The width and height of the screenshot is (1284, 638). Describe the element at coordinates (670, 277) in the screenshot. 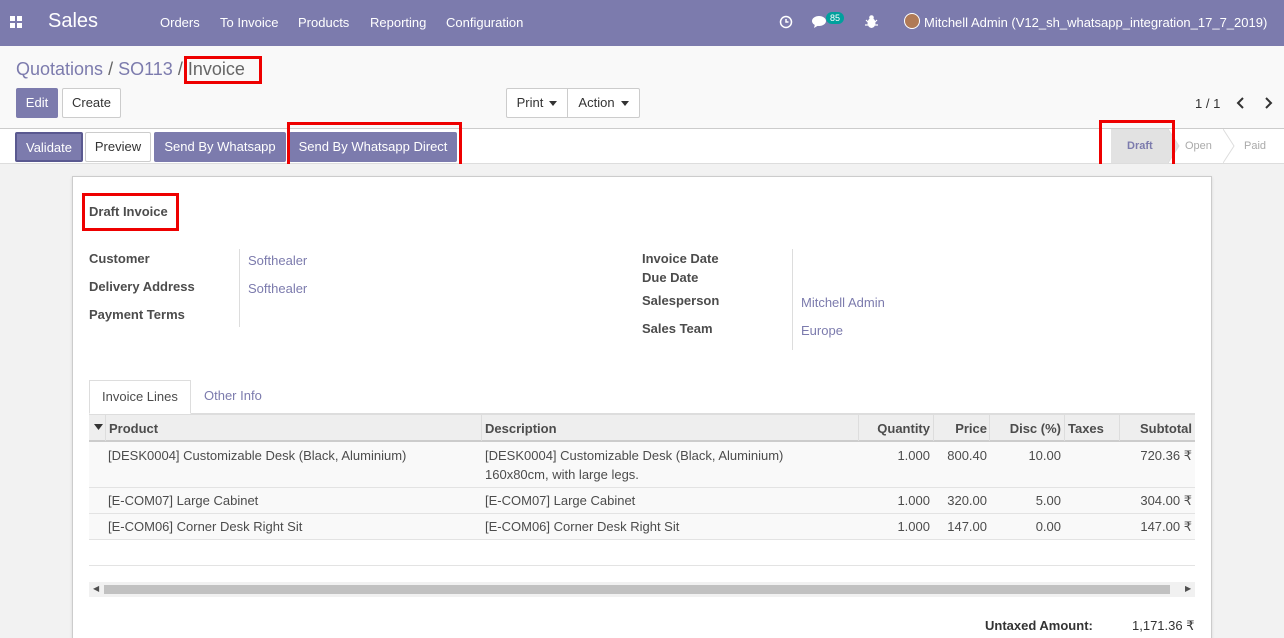

I see `due-date-label: Due Date` at that location.